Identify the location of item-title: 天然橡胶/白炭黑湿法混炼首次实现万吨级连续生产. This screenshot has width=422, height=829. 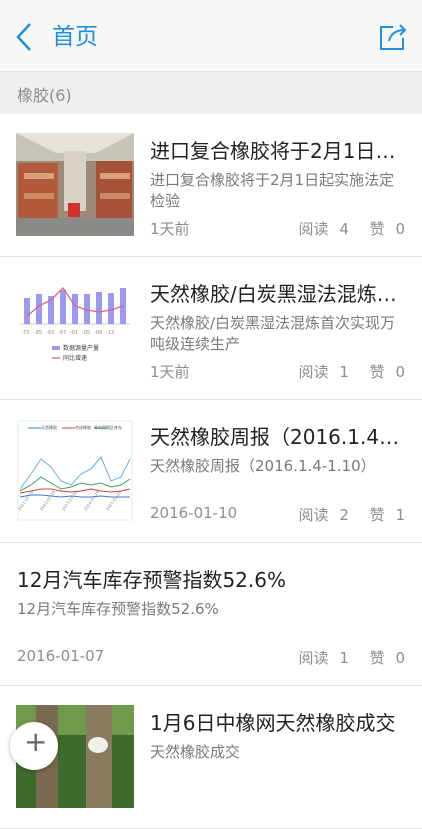
(277, 294).